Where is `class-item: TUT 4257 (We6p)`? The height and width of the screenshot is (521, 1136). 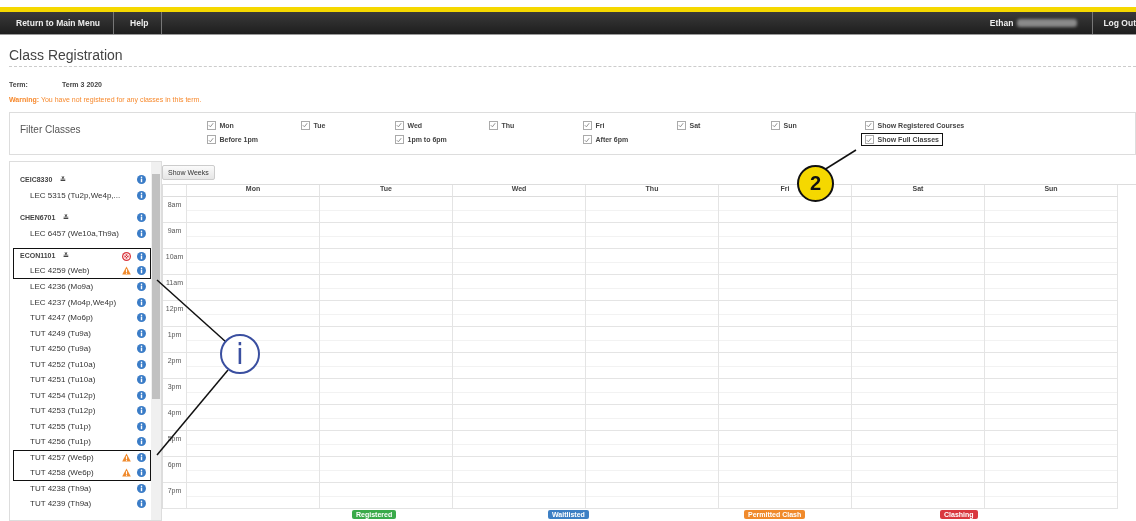 class-item: TUT 4257 (We6p) is located at coordinates (82, 457).